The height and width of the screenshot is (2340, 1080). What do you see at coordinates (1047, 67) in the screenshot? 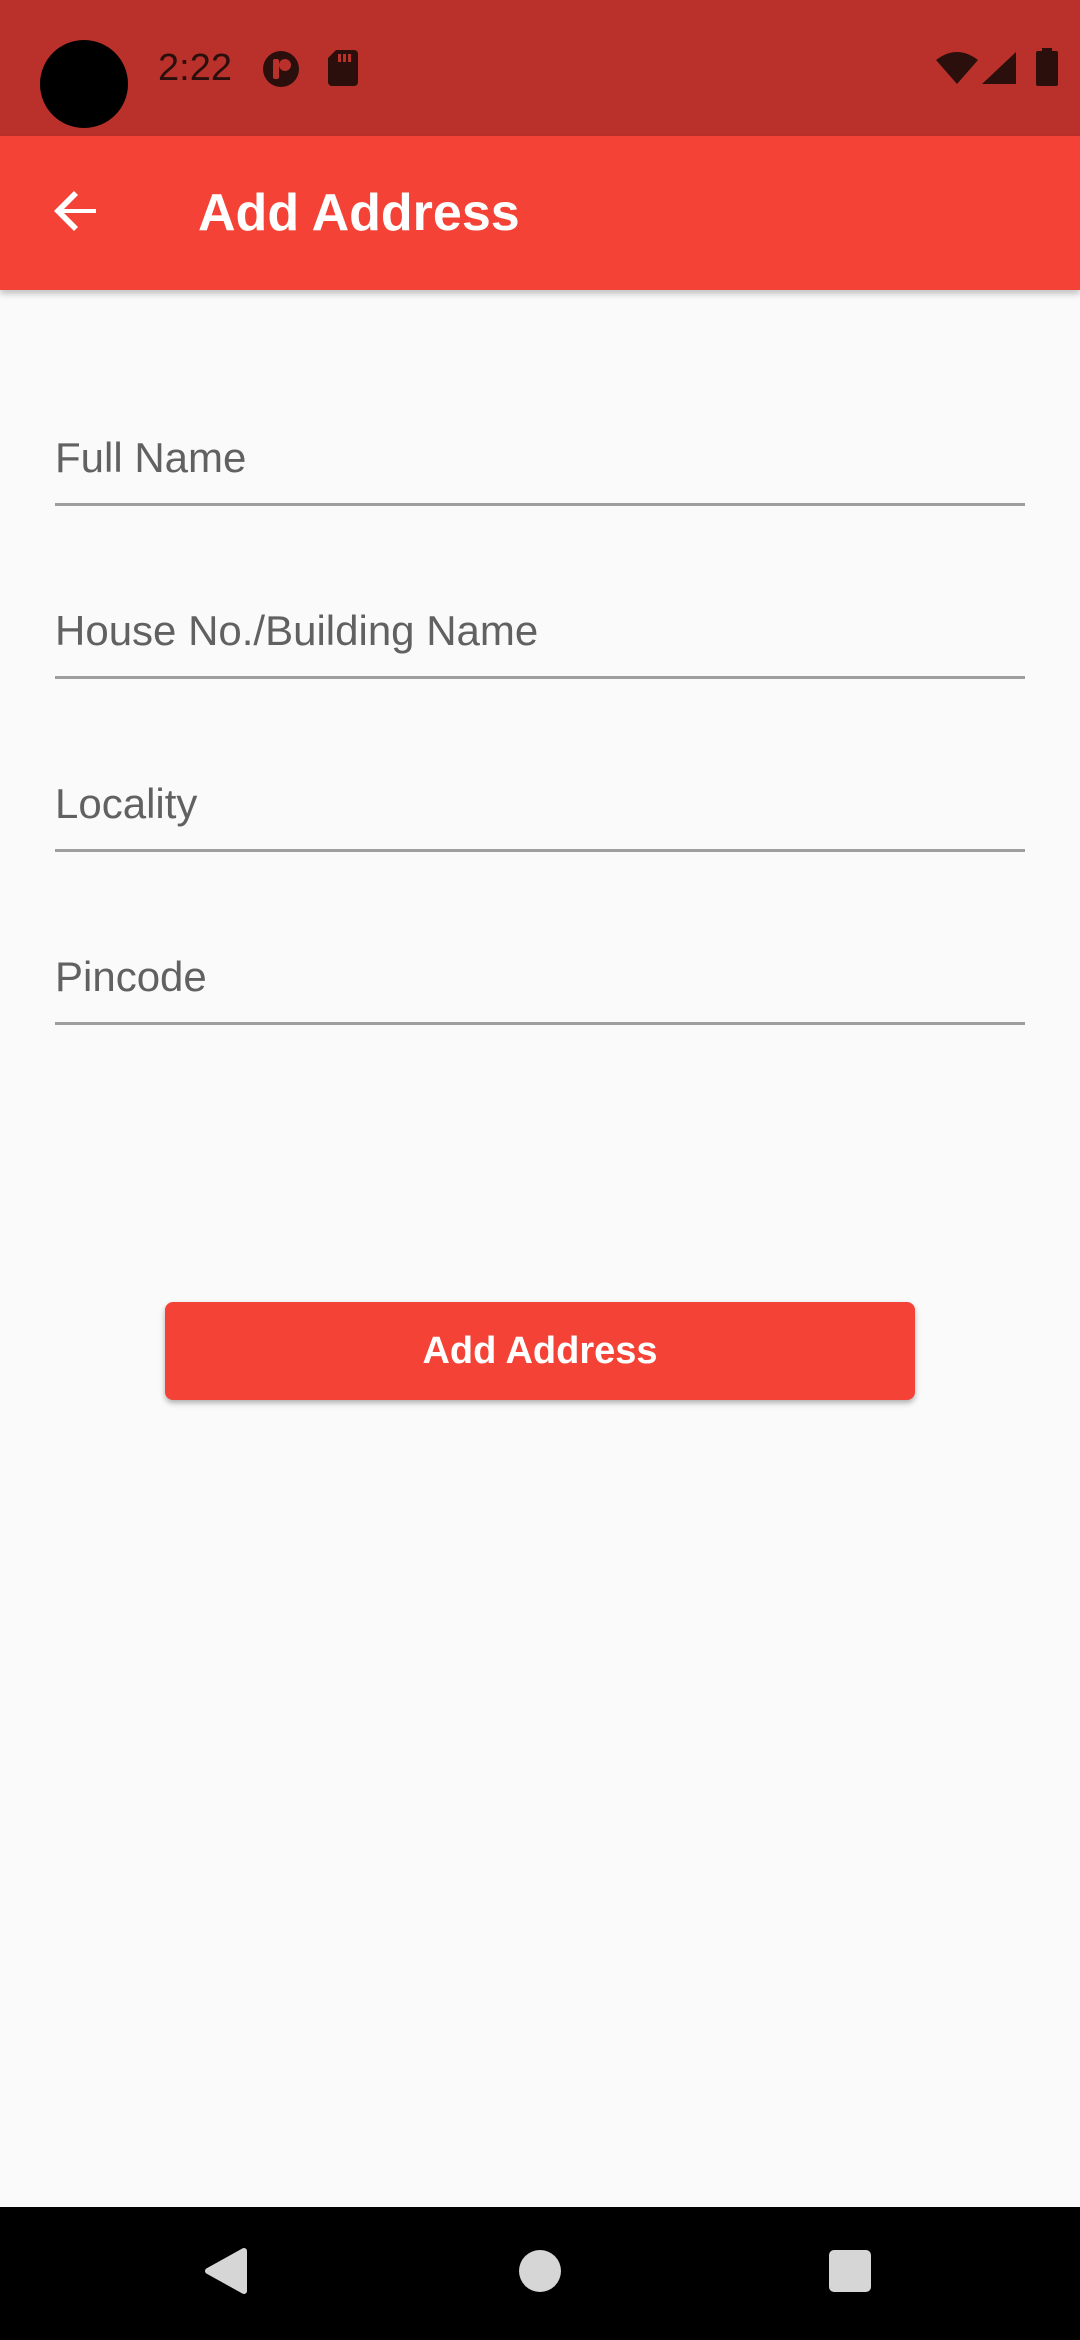
I see `battery-icon` at bounding box center [1047, 67].